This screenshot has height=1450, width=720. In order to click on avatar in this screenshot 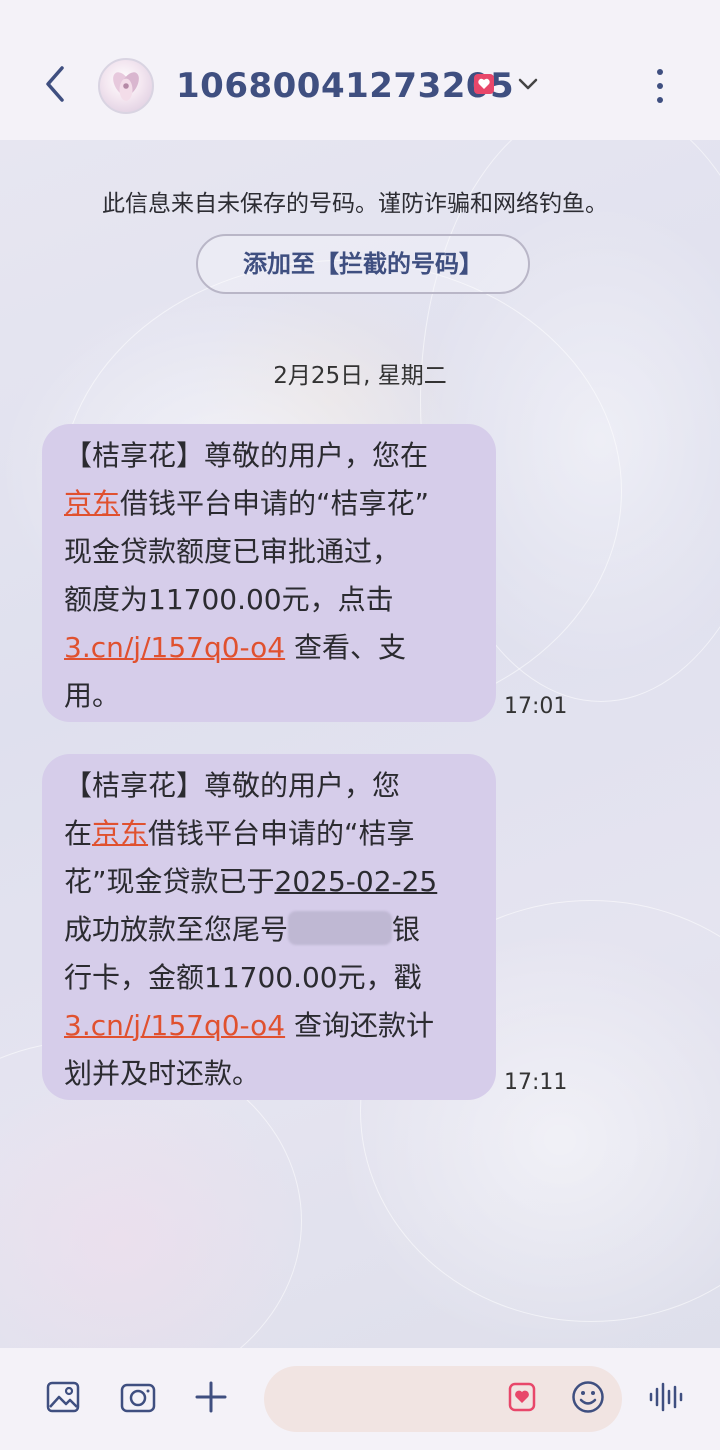, I will do `click(126, 86)`.